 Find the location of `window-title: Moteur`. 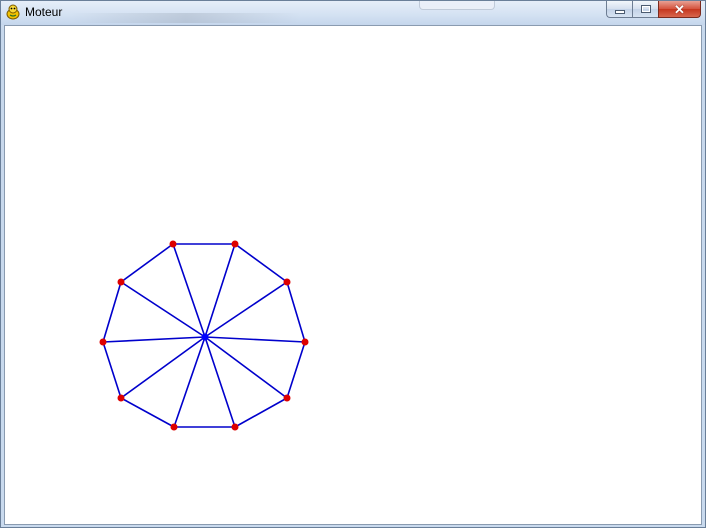

window-title: Moteur is located at coordinates (44, 12).